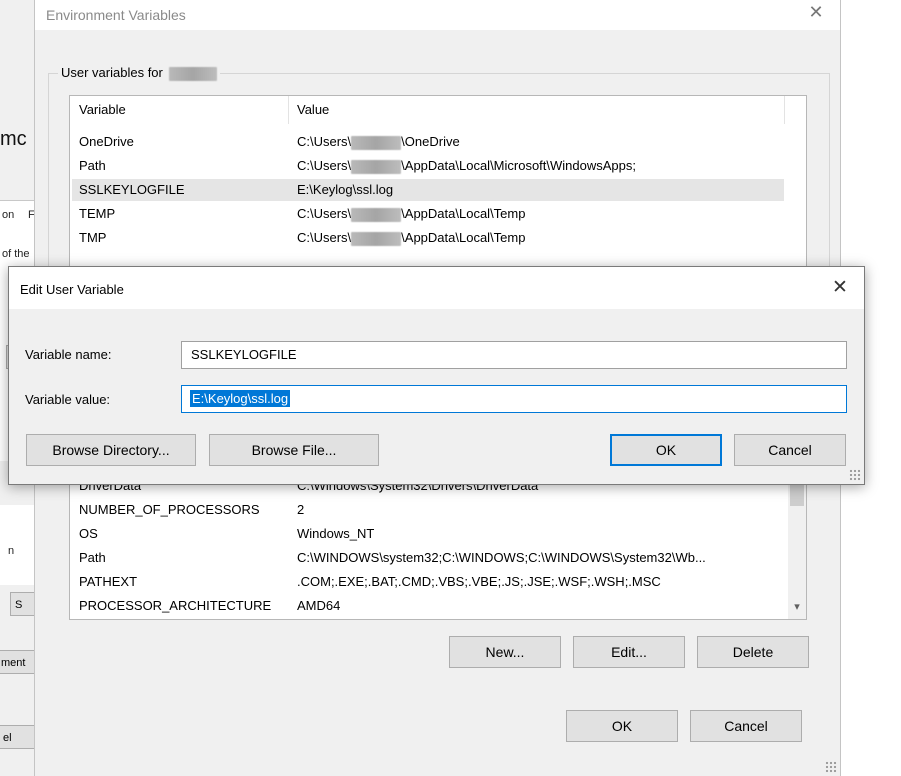  Describe the element at coordinates (169, 509) in the screenshot. I see `variable-name: NUMBER_OF_PROCESSORS` at that location.